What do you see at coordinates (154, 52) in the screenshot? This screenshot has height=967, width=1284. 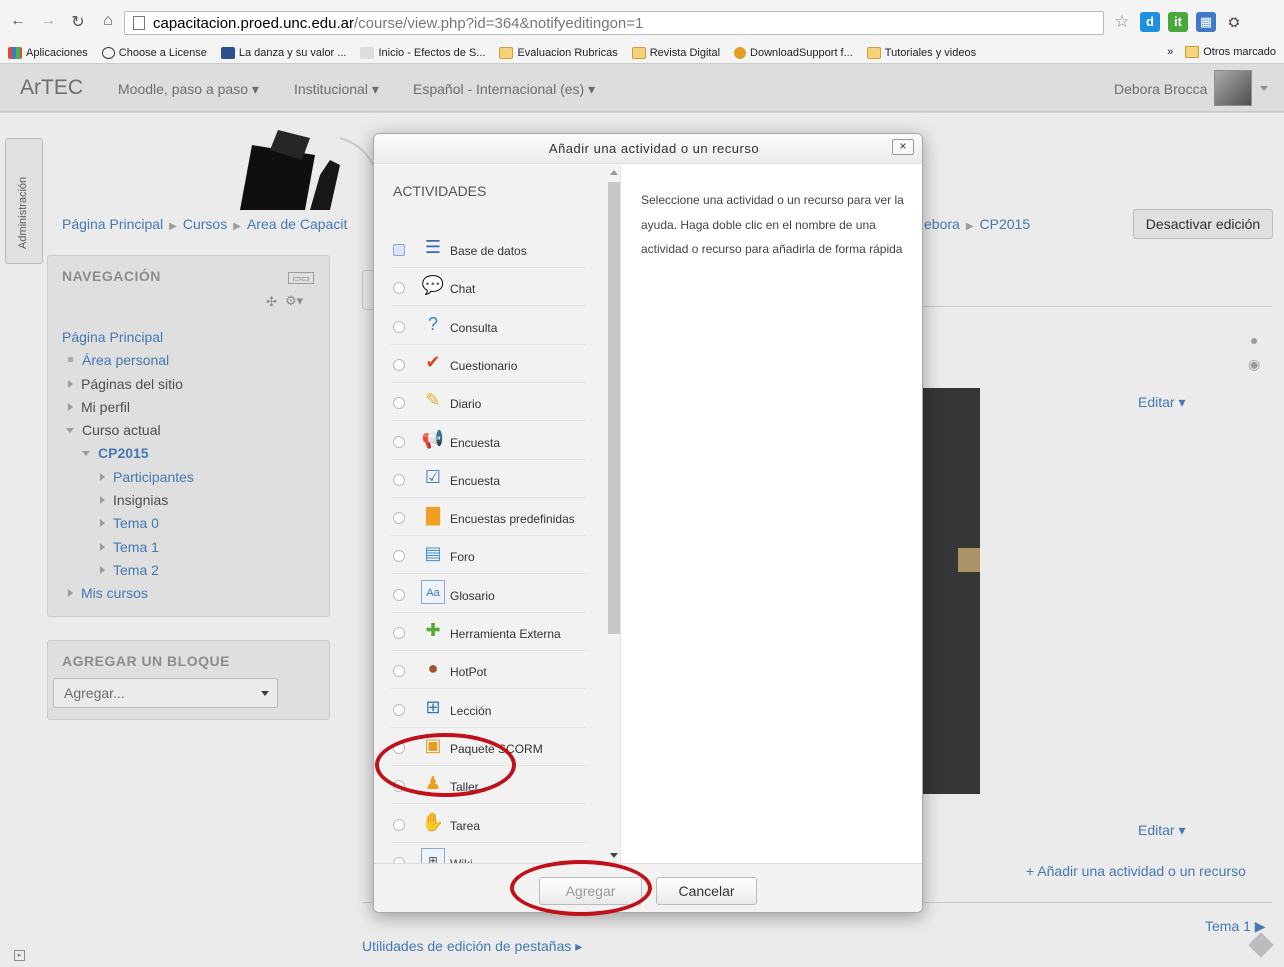 I see `bookmark-license: Choose a License` at bounding box center [154, 52].